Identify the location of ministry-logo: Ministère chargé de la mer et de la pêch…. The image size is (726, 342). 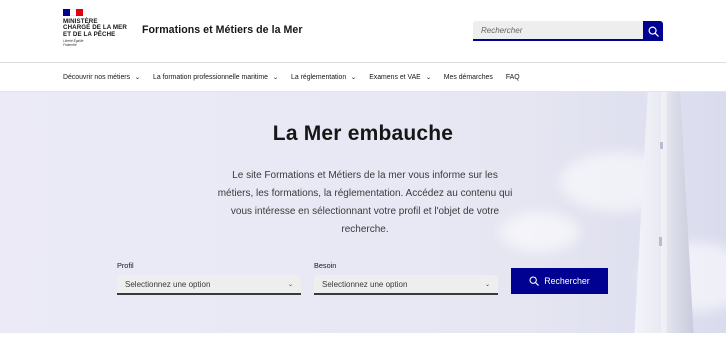
(97, 31).